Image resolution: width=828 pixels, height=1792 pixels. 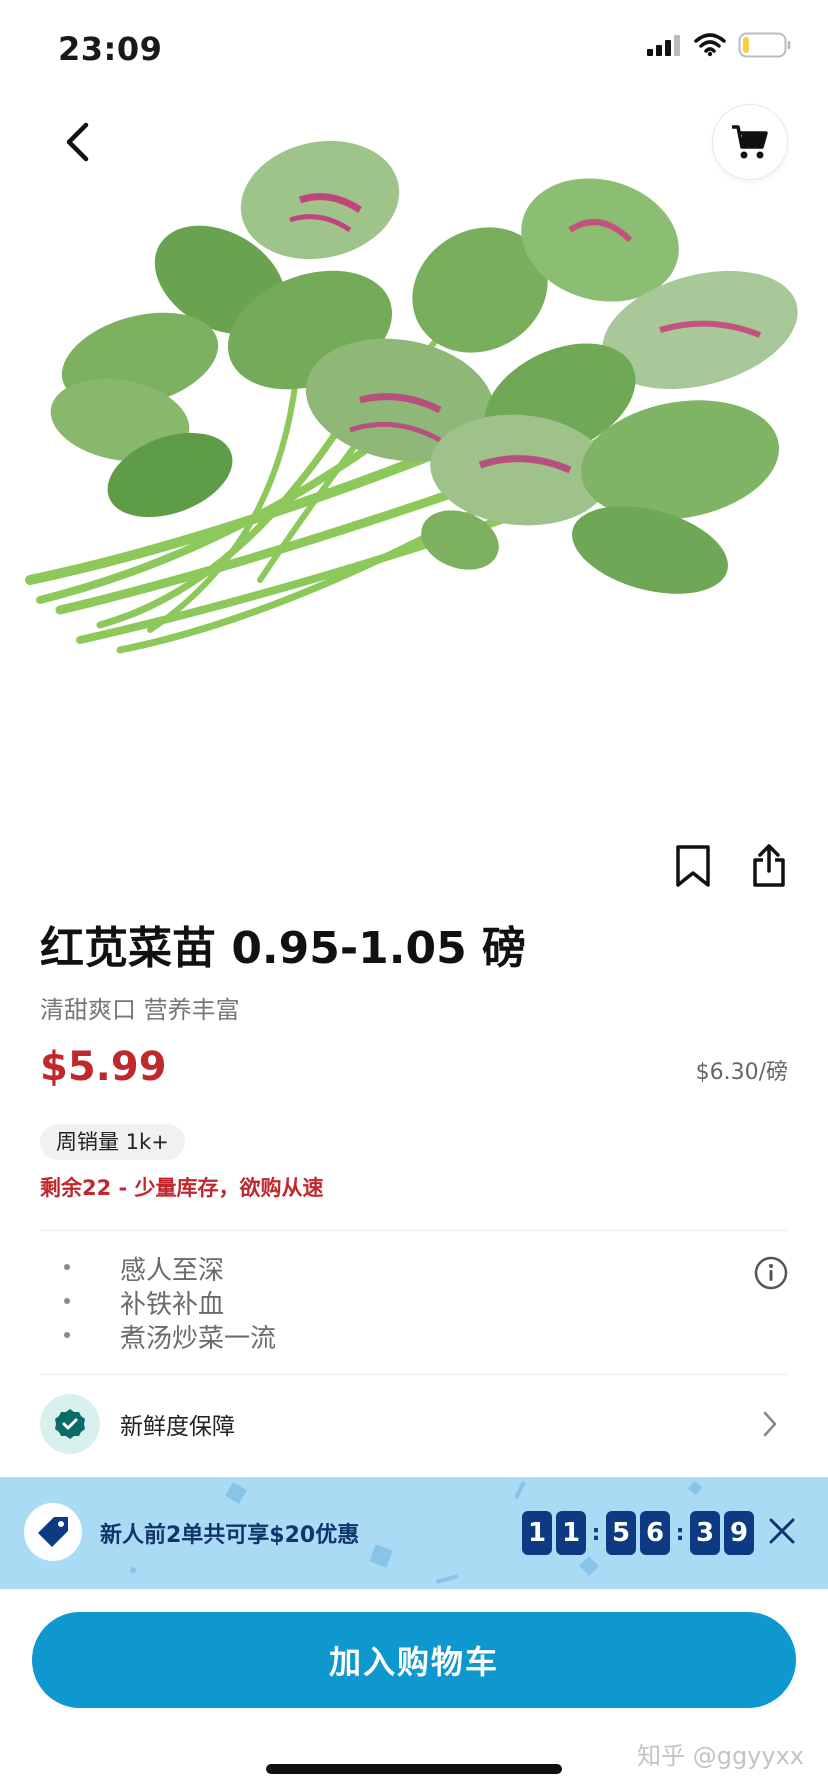 I want to click on feature-text: 煮汤炒菜一流, so click(x=198, y=1339).